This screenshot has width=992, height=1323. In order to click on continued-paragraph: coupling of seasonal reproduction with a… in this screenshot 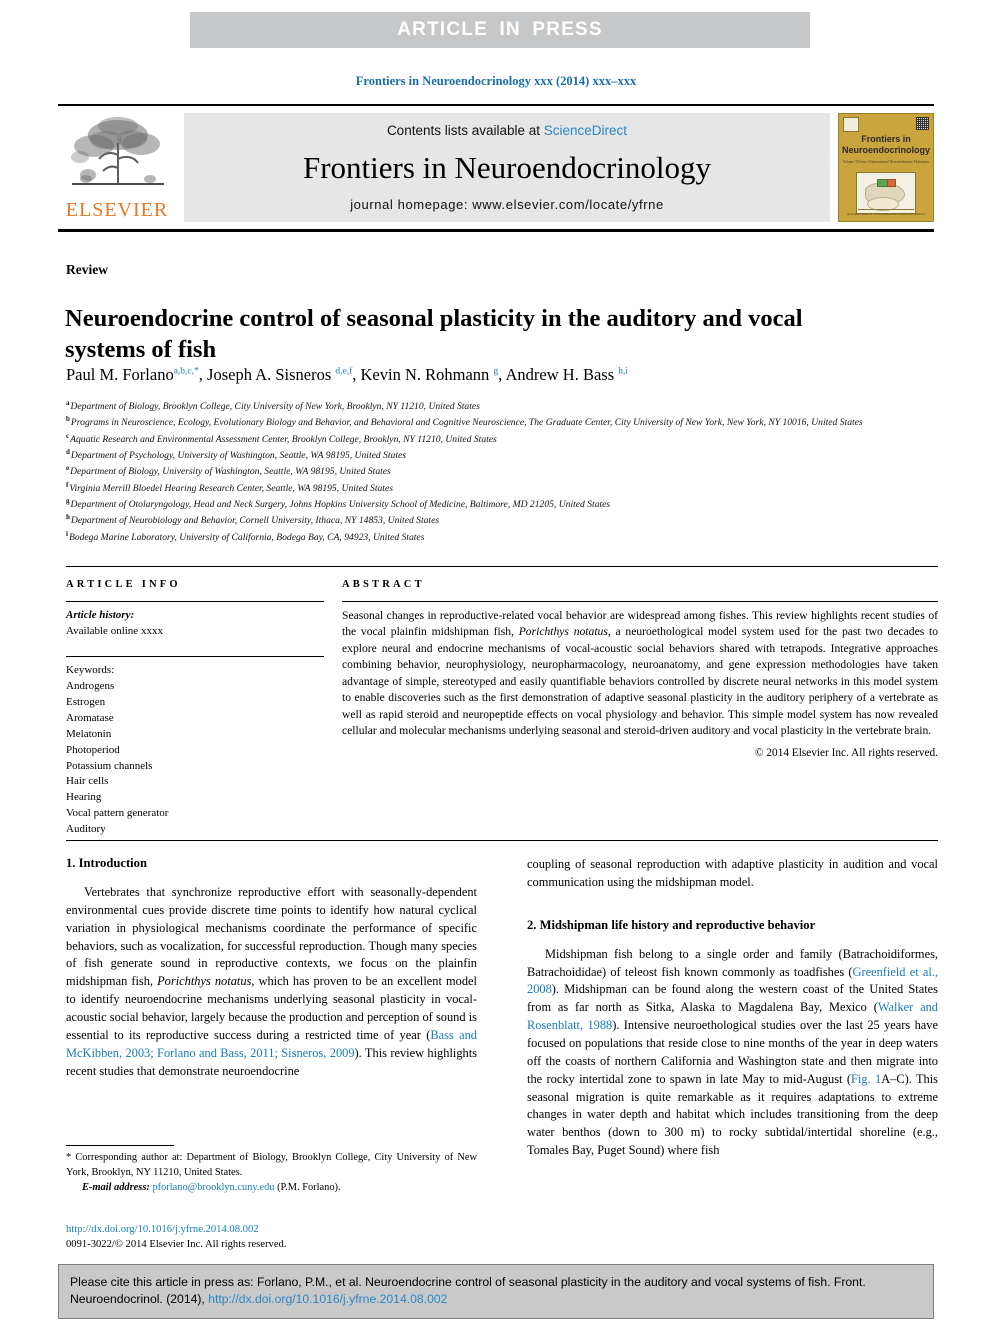, I will do `click(732, 873)`.